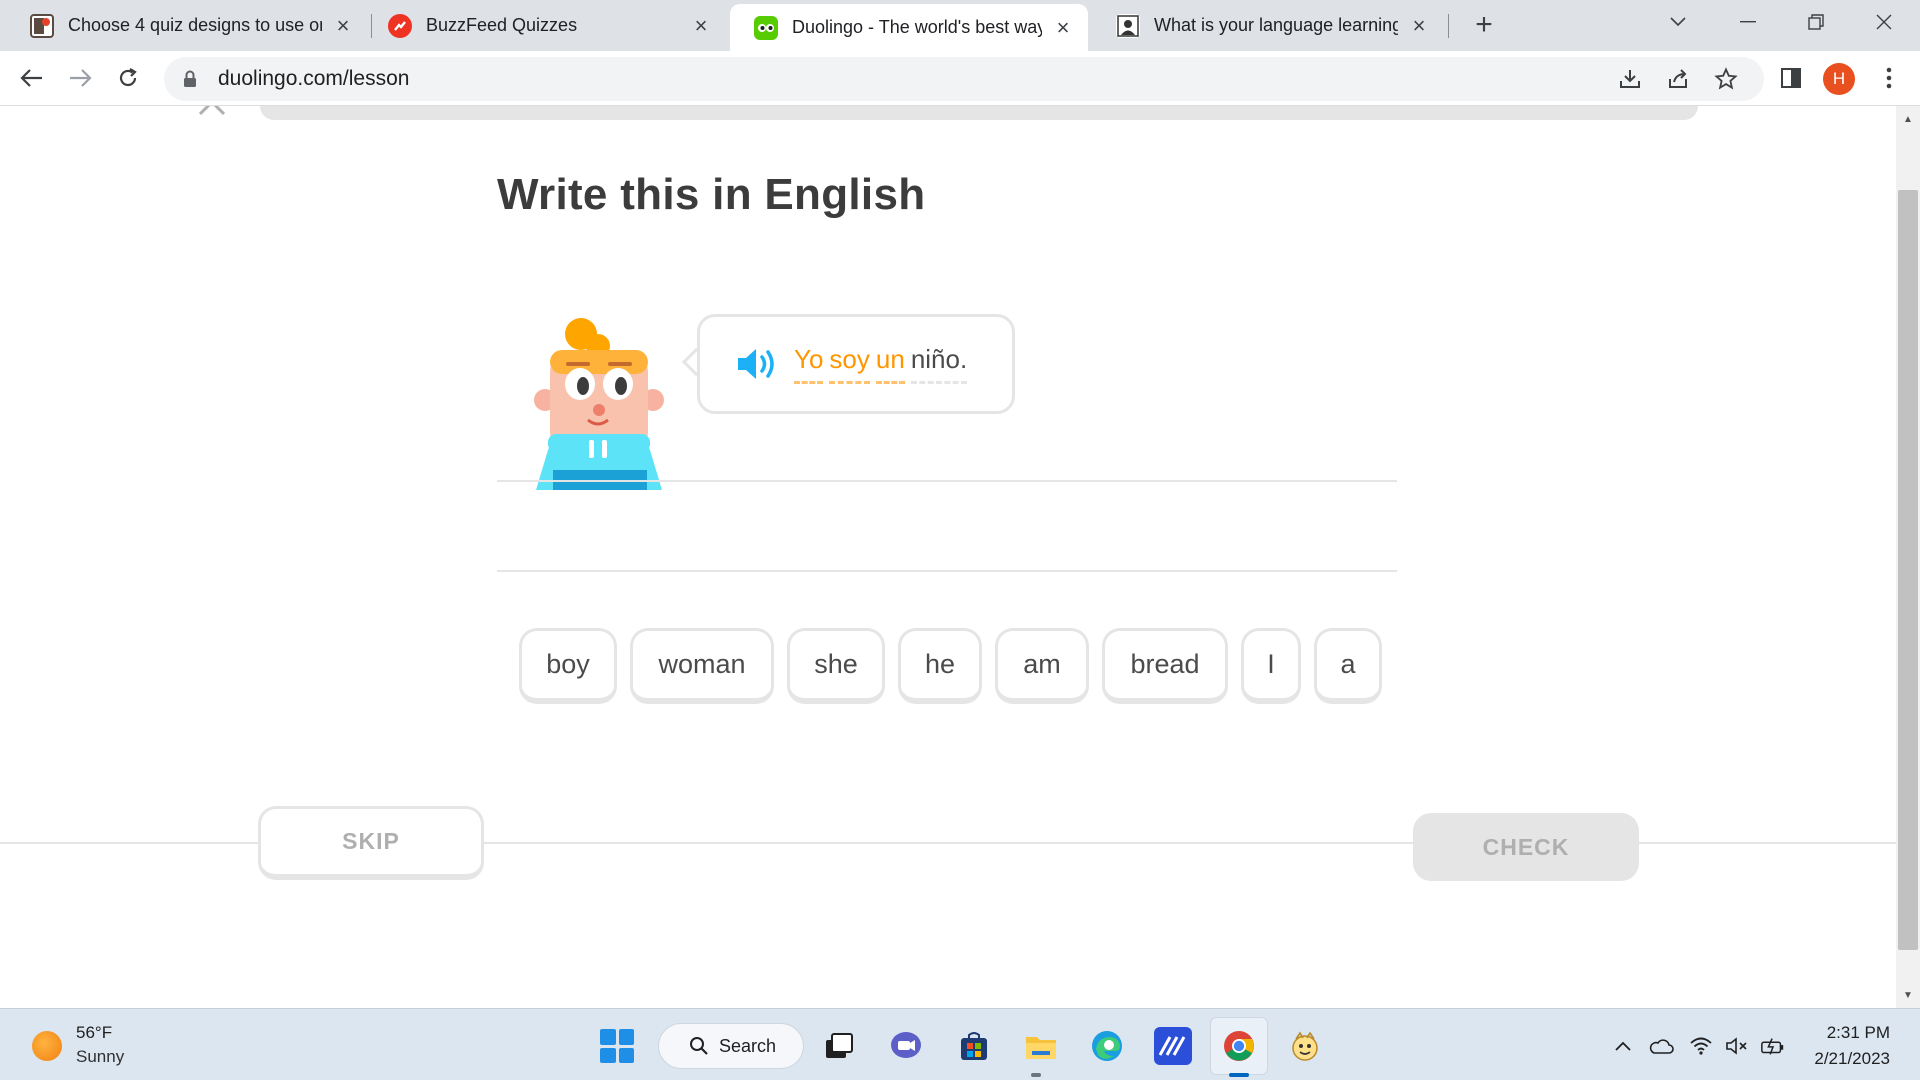  Describe the element at coordinates (939, 364) in the screenshot. I see `sentence-word: niño.` at that location.